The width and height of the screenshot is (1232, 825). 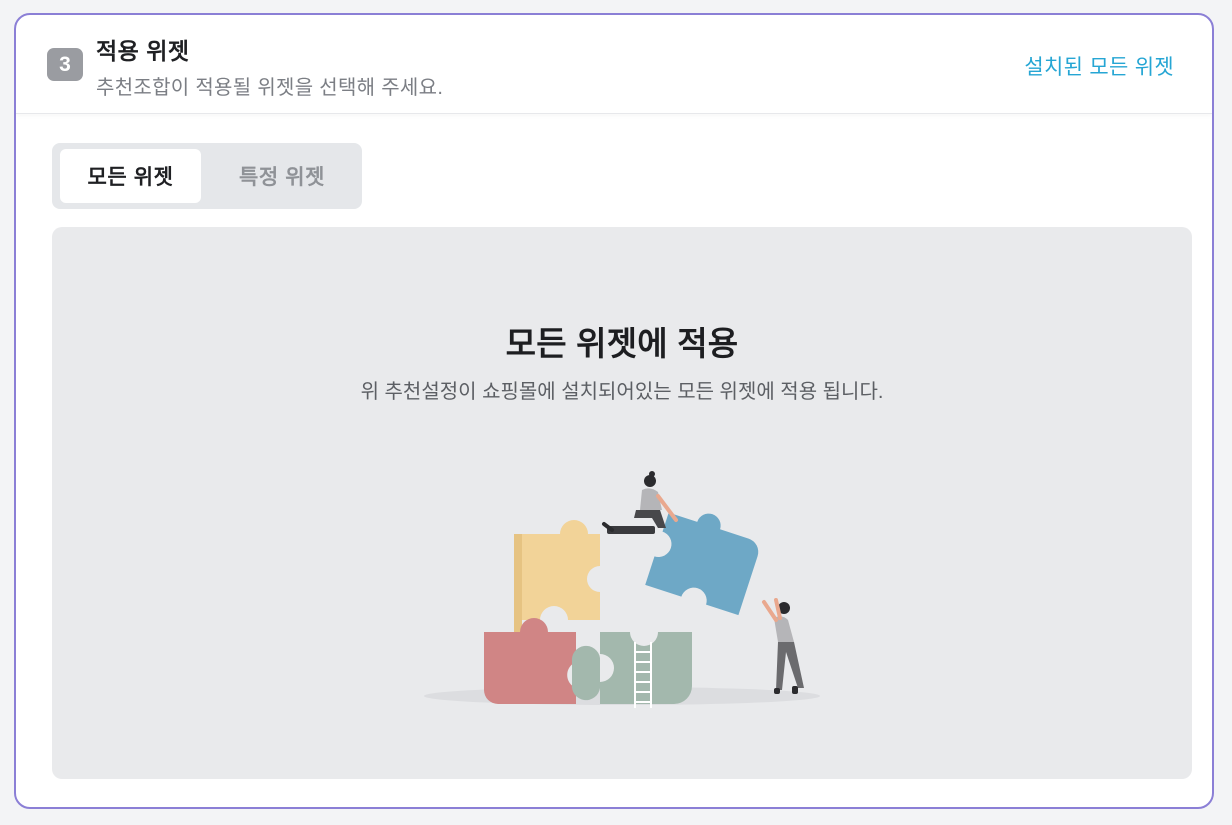 I want to click on step-number-badge: 3, so click(x=65, y=64).